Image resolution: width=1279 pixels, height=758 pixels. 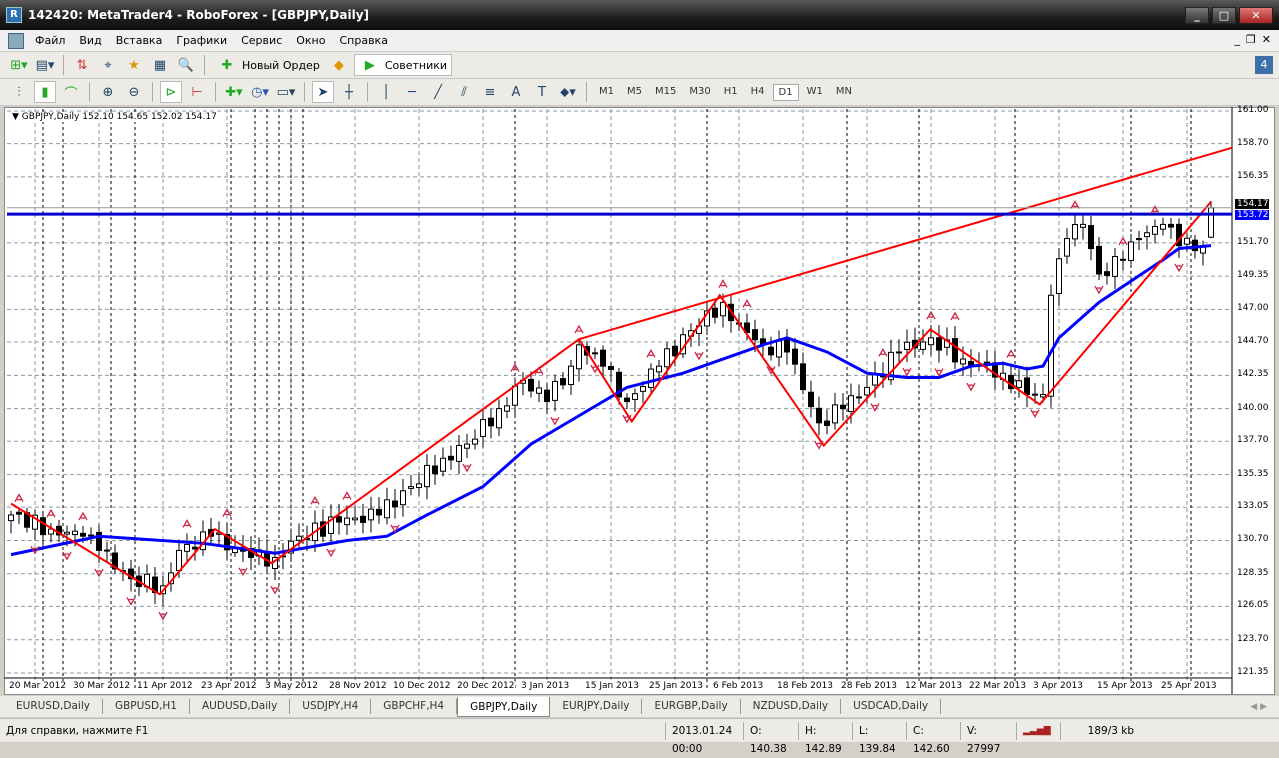 I want to click on autoscroll-icon: ⊳, so click(x=171, y=92).